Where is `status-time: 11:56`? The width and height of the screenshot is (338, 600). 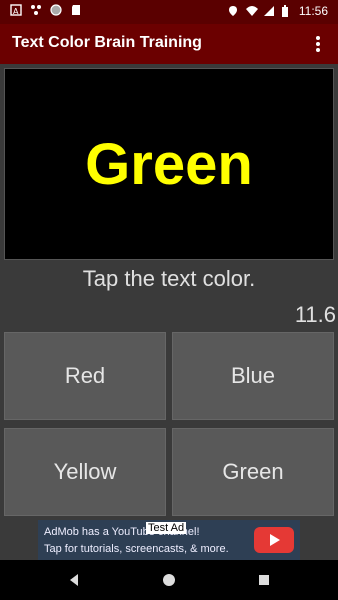
status-time: 11:56 is located at coordinates (313, 11).